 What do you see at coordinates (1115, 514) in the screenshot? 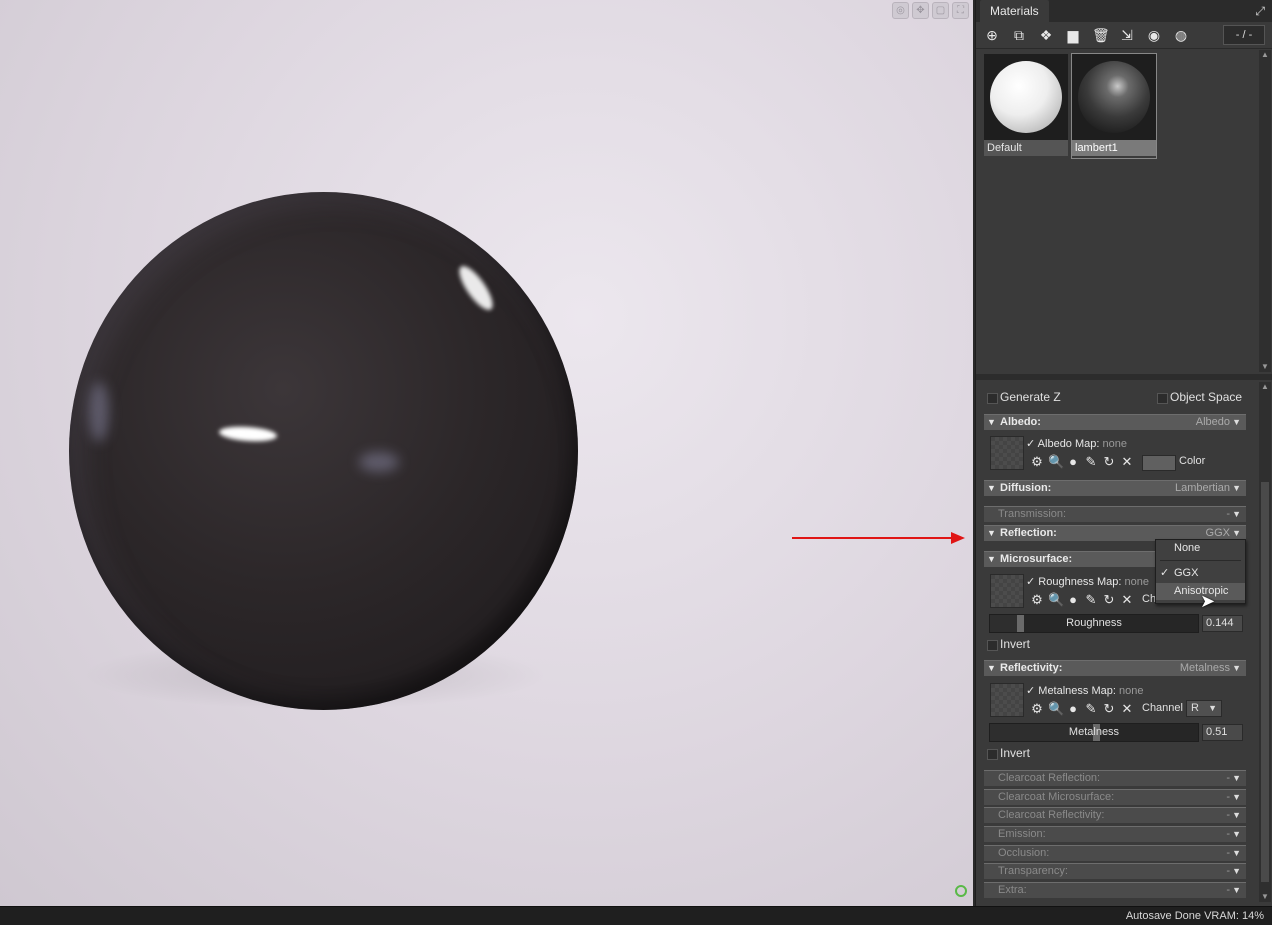
I see `section-transmission: Transmission: - ▼` at bounding box center [1115, 514].